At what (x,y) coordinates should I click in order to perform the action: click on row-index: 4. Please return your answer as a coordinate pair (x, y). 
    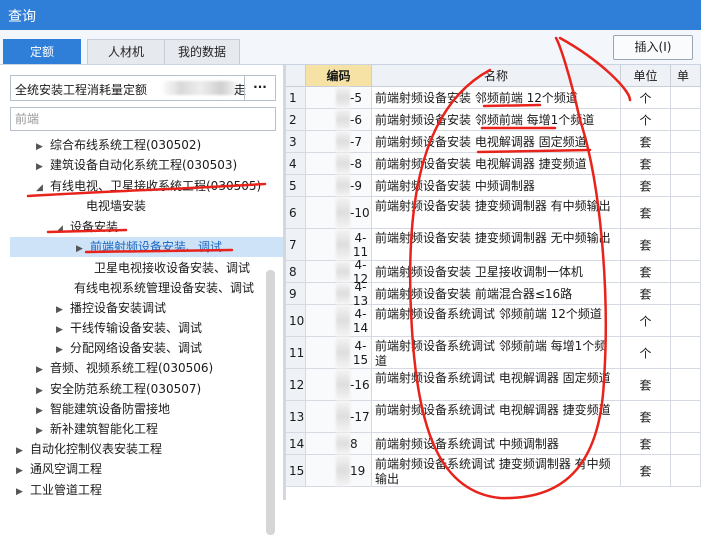
    Looking at the image, I should click on (296, 163).